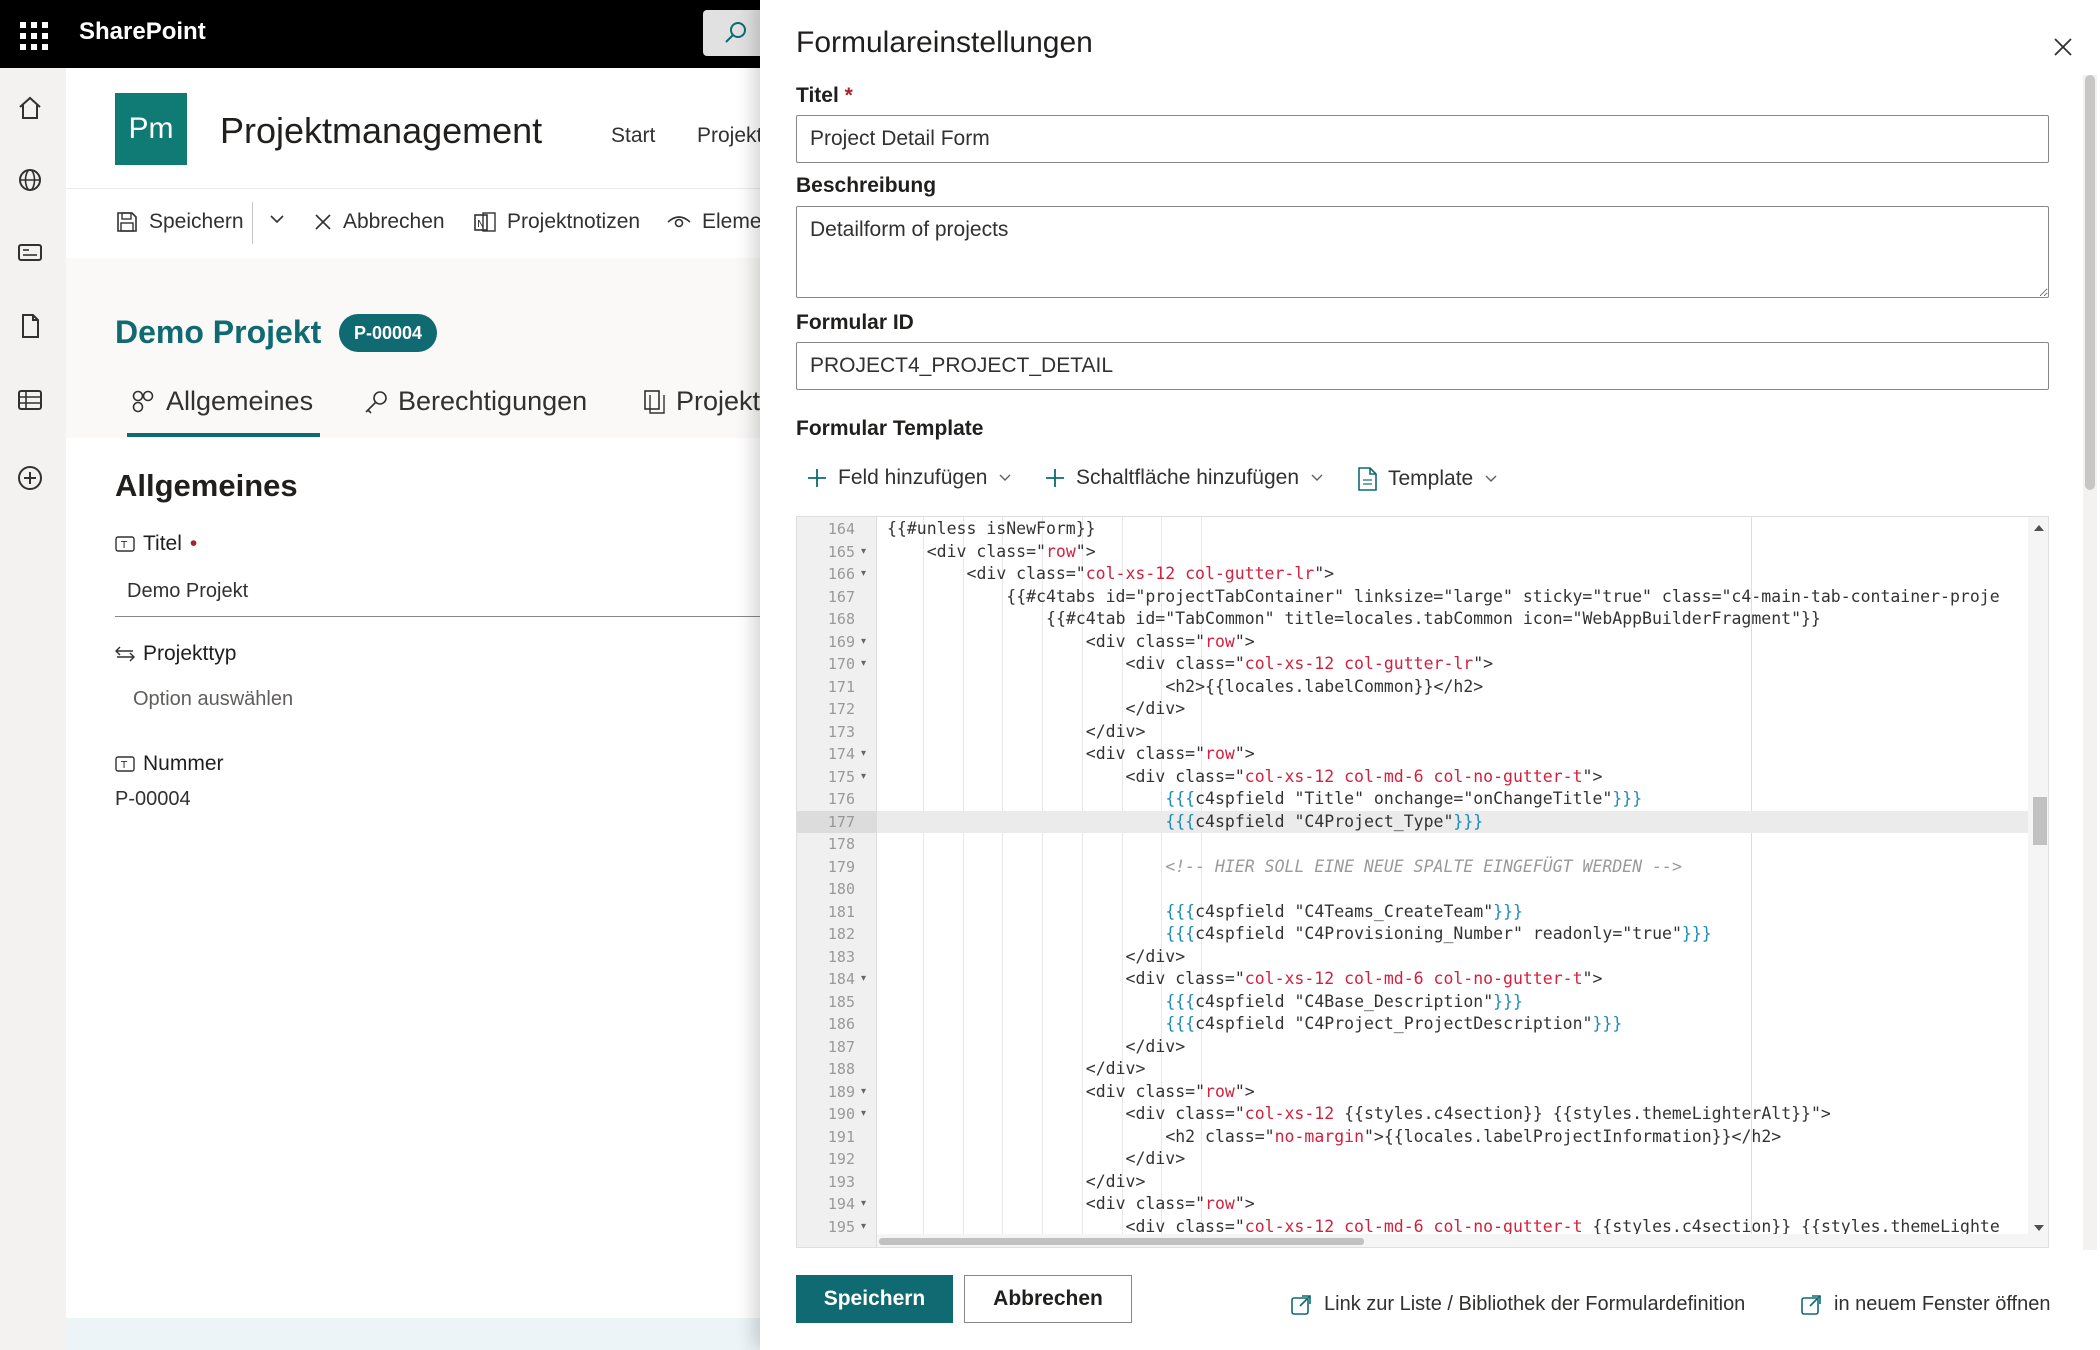 The height and width of the screenshot is (1350, 2100). Describe the element at coordinates (1121, 1241) in the screenshot. I see `editor-horizontal-thumb` at that location.